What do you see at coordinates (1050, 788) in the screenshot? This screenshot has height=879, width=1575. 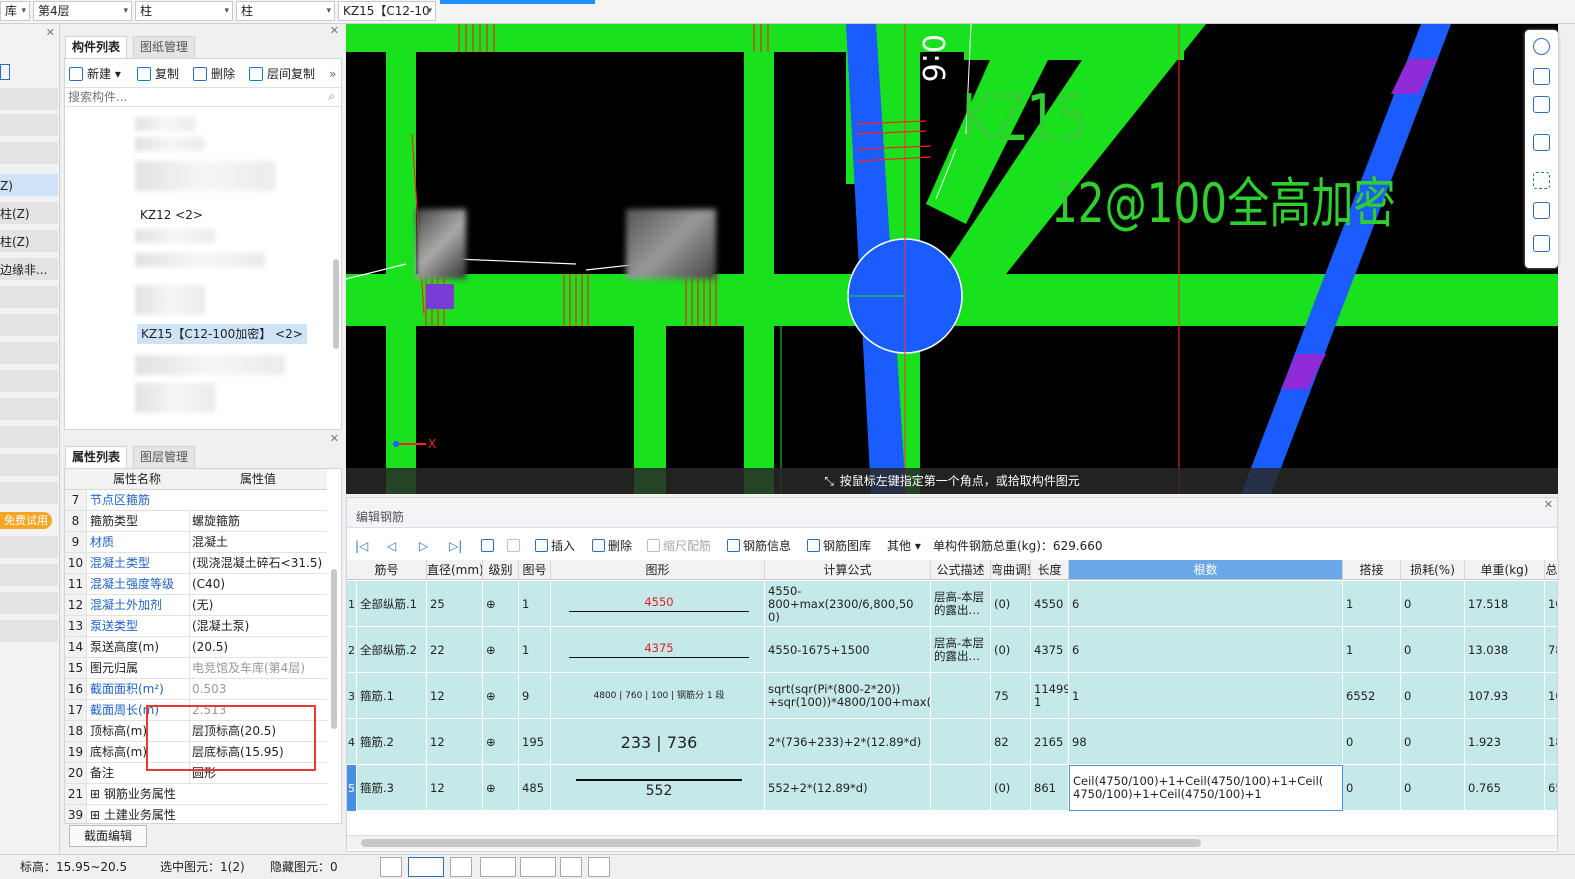 I see `cell-len: 861` at bounding box center [1050, 788].